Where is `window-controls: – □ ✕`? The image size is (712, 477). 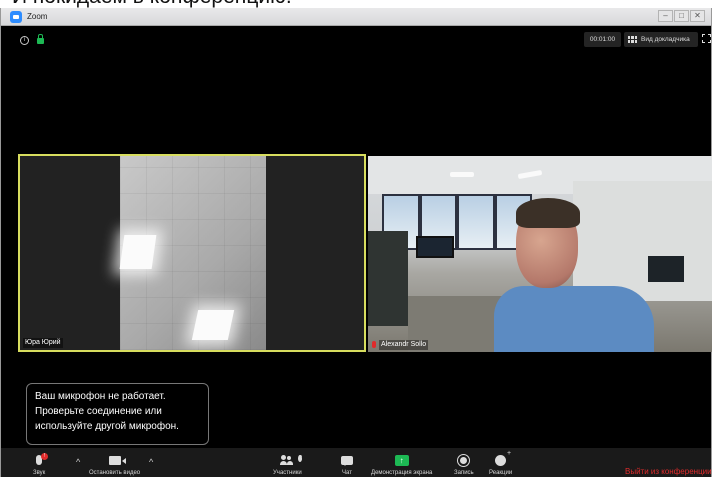
window-controls: – □ ✕ is located at coordinates (681, 16).